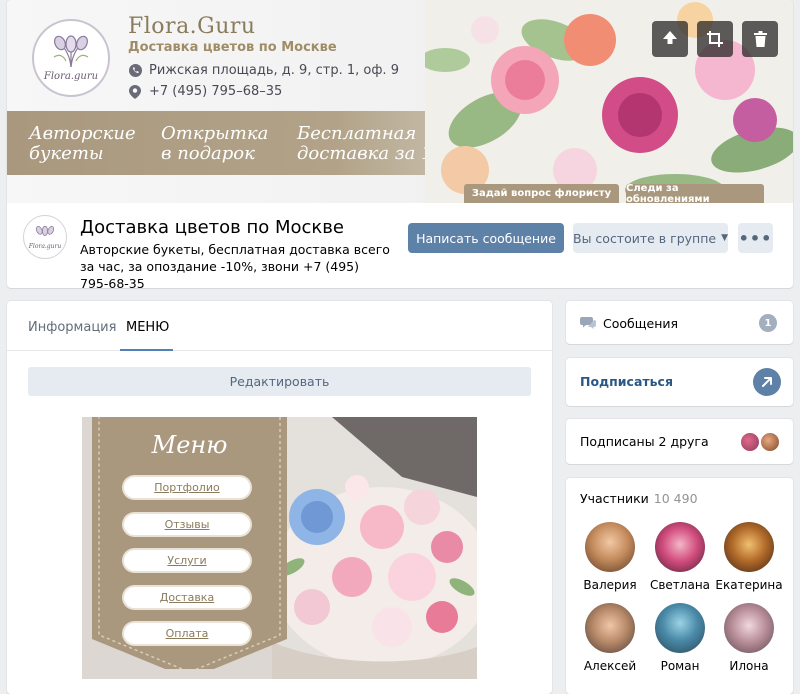  Describe the element at coordinates (135, 71) in the screenshot. I see `phone-icon` at that location.